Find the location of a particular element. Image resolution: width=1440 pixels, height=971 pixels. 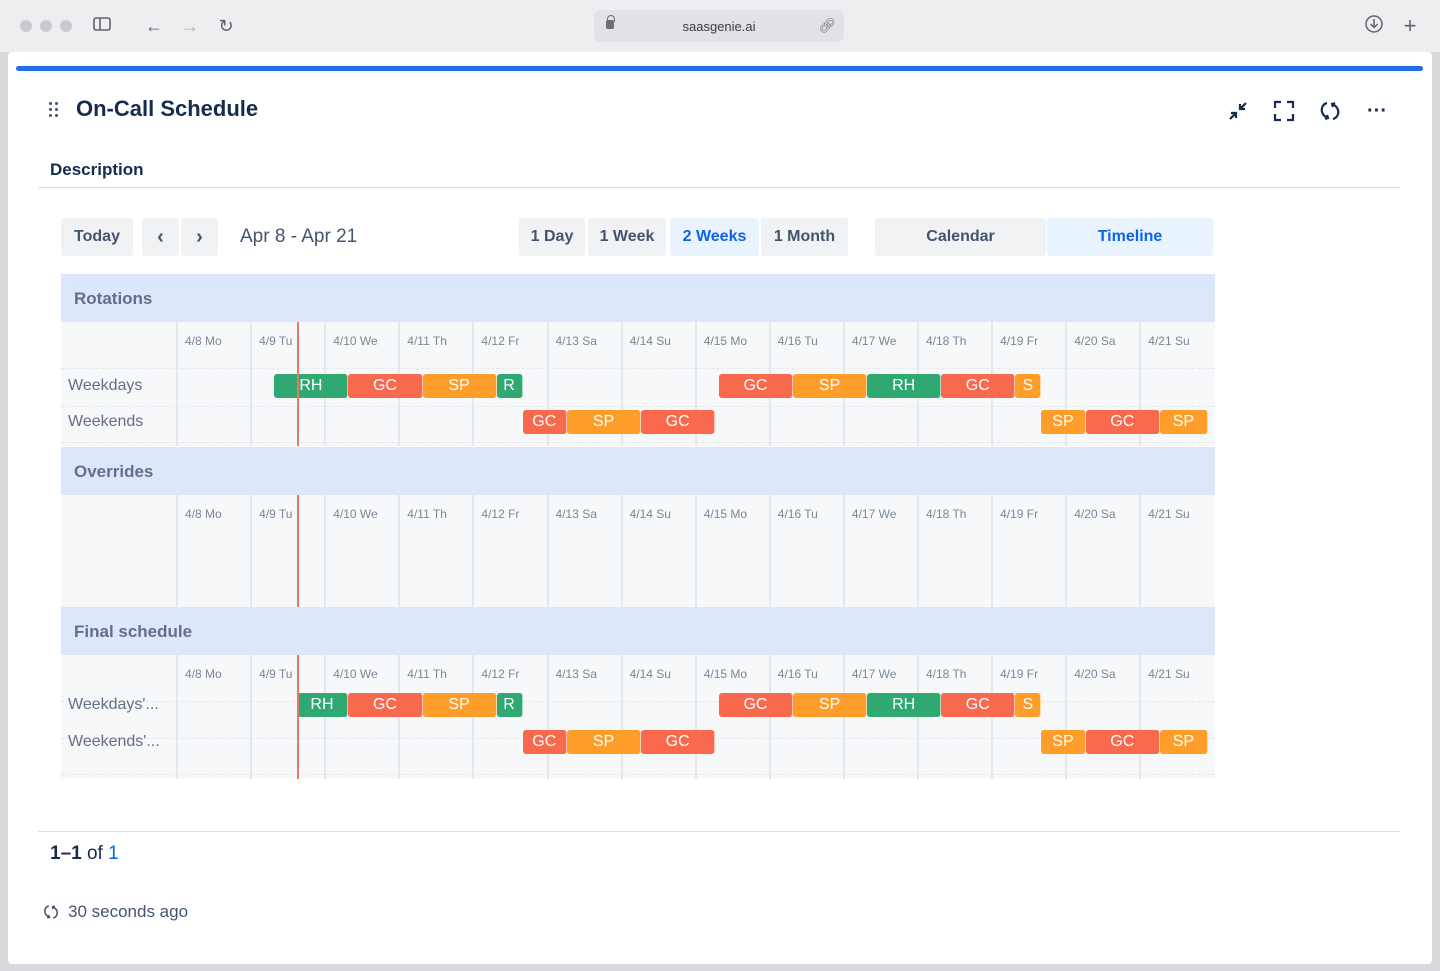

sidebar-toggle-icon is located at coordinates (102, 26).